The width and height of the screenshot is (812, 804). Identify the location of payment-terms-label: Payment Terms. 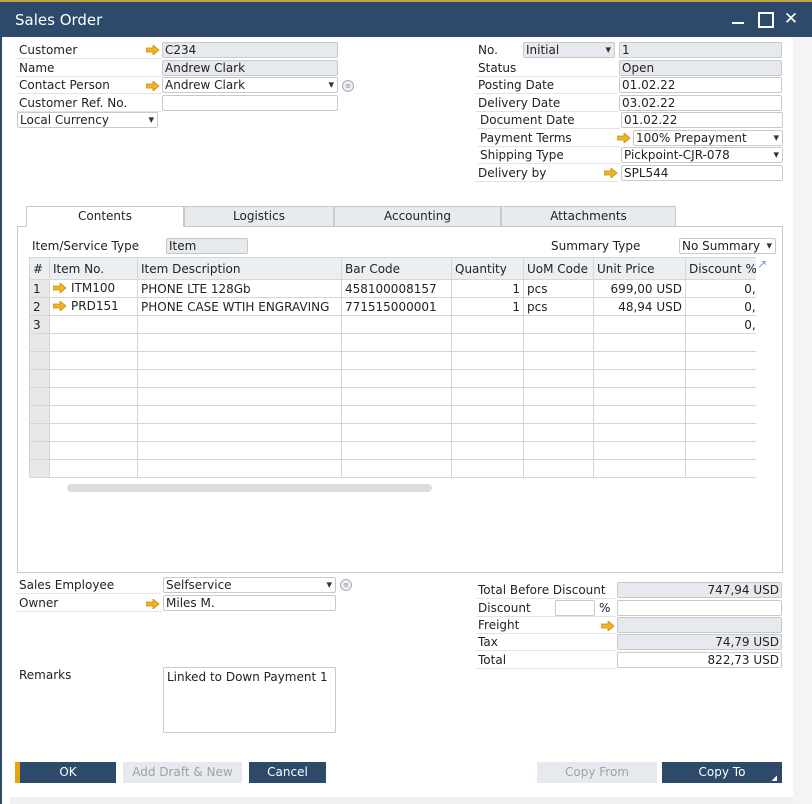
(549, 138).